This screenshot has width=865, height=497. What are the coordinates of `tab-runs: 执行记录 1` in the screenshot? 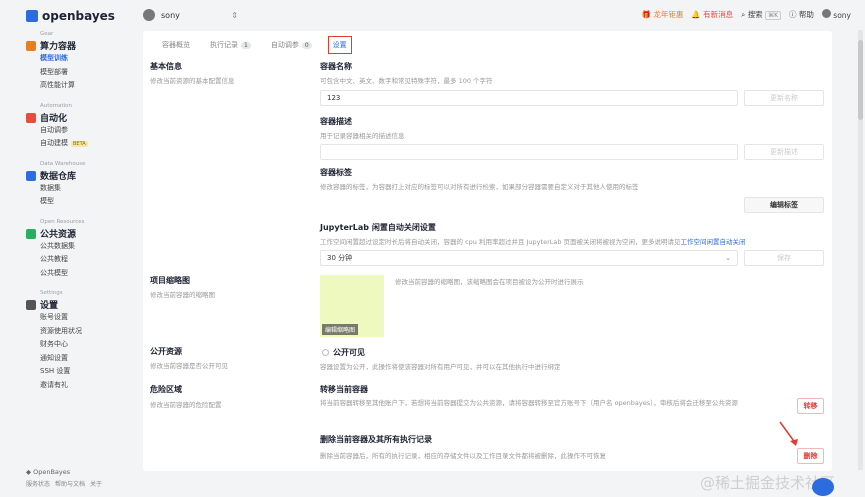 It's located at (230, 45).